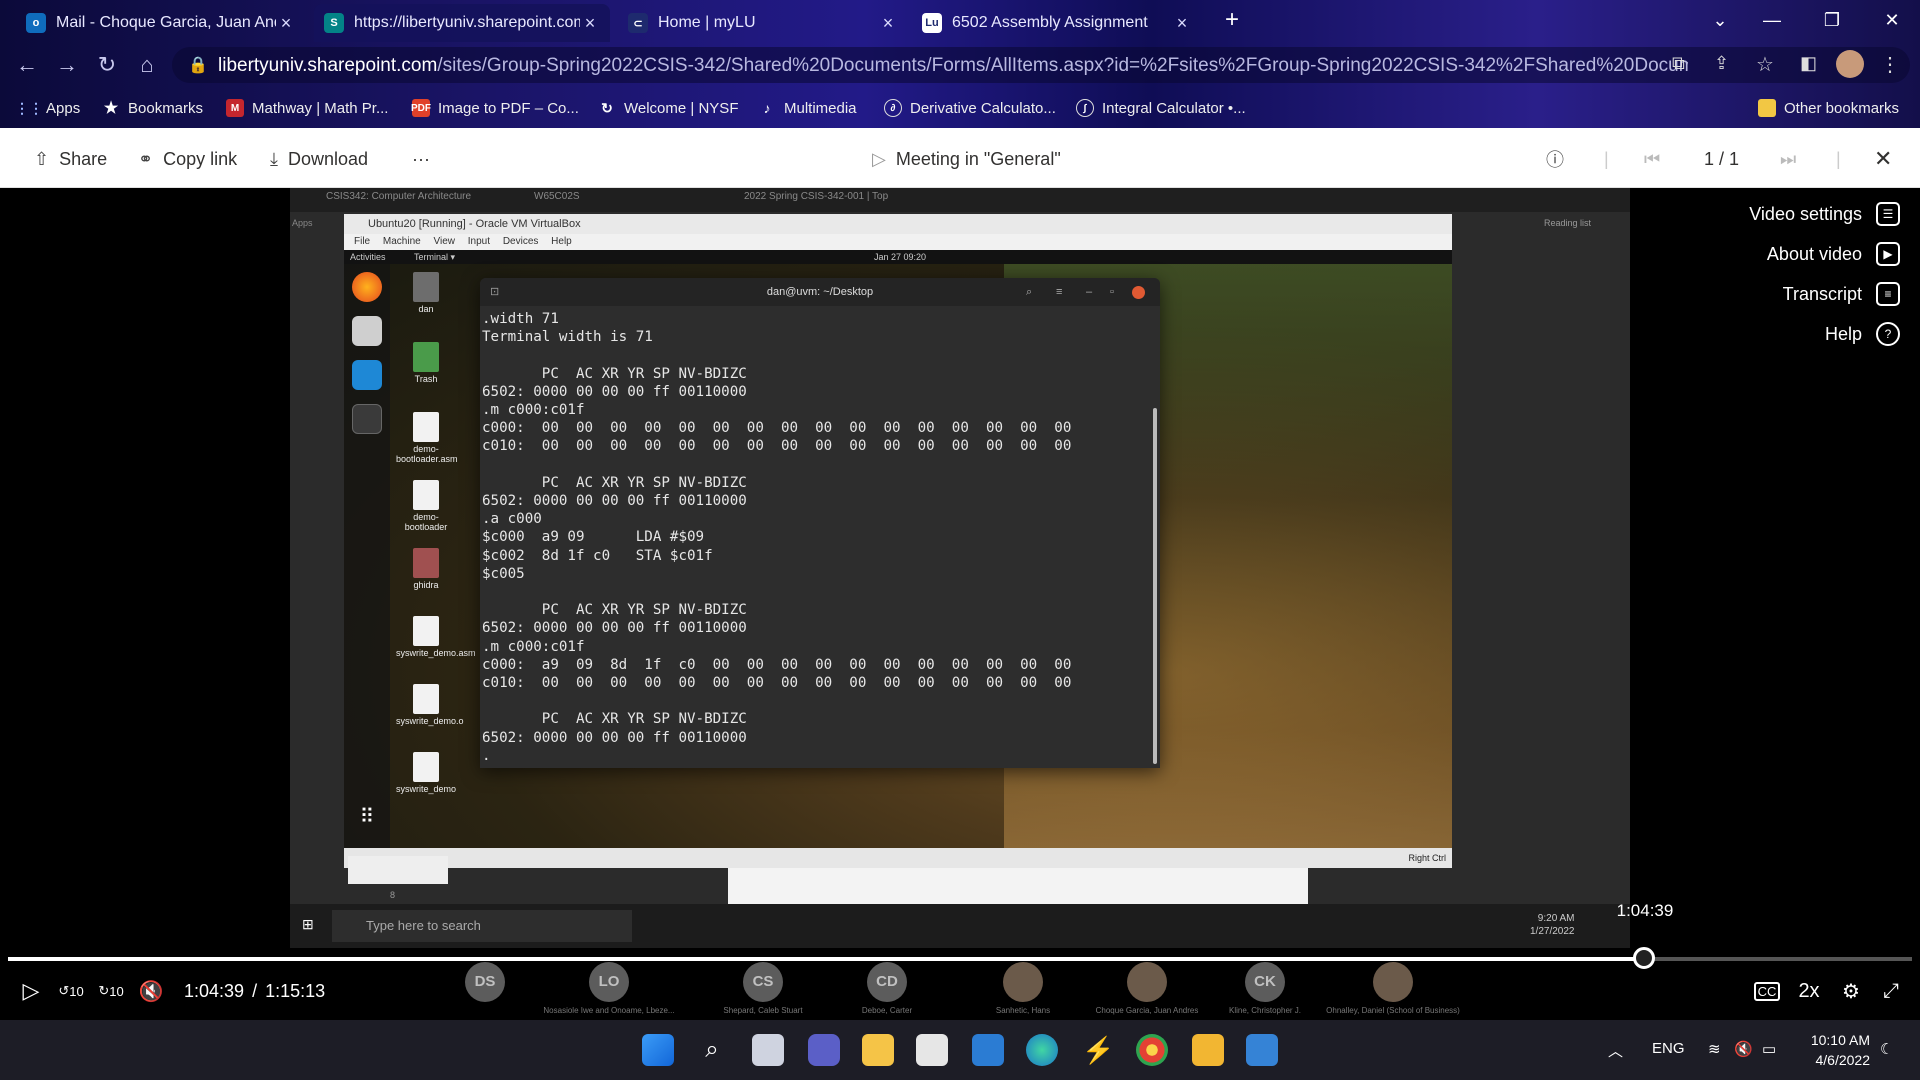 The height and width of the screenshot is (1080, 1920). What do you see at coordinates (1262, 1050) in the screenshot?
I see `photos-icon` at bounding box center [1262, 1050].